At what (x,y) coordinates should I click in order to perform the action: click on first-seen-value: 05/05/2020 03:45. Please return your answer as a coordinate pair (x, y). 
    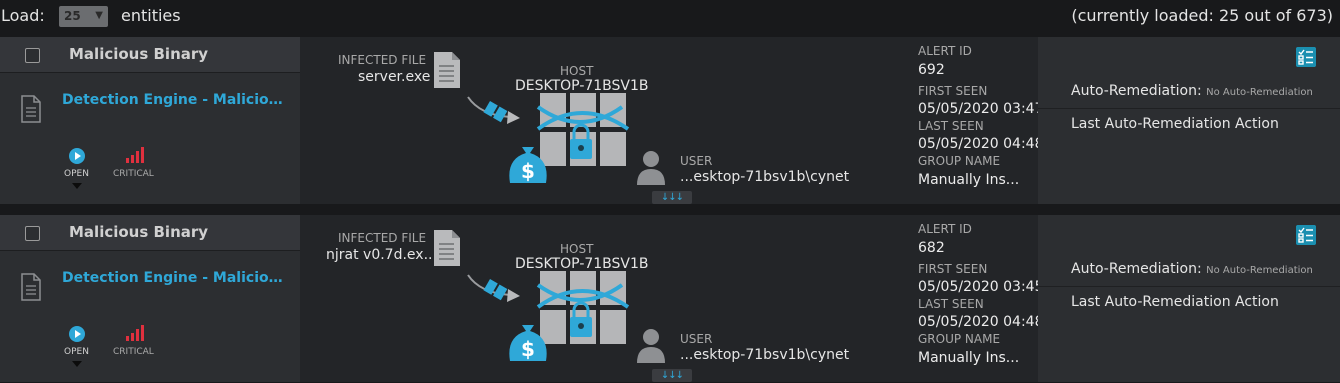
    Looking at the image, I should click on (981, 287).